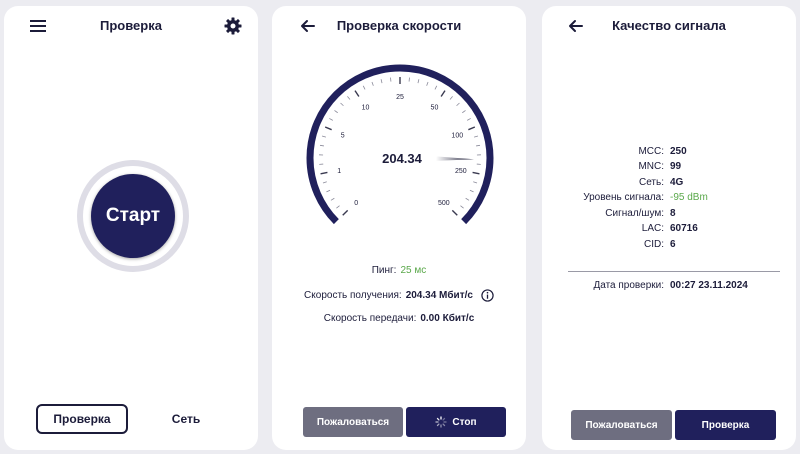 The image size is (800, 454). I want to click on info-key: MNC:, so click(651, 166).